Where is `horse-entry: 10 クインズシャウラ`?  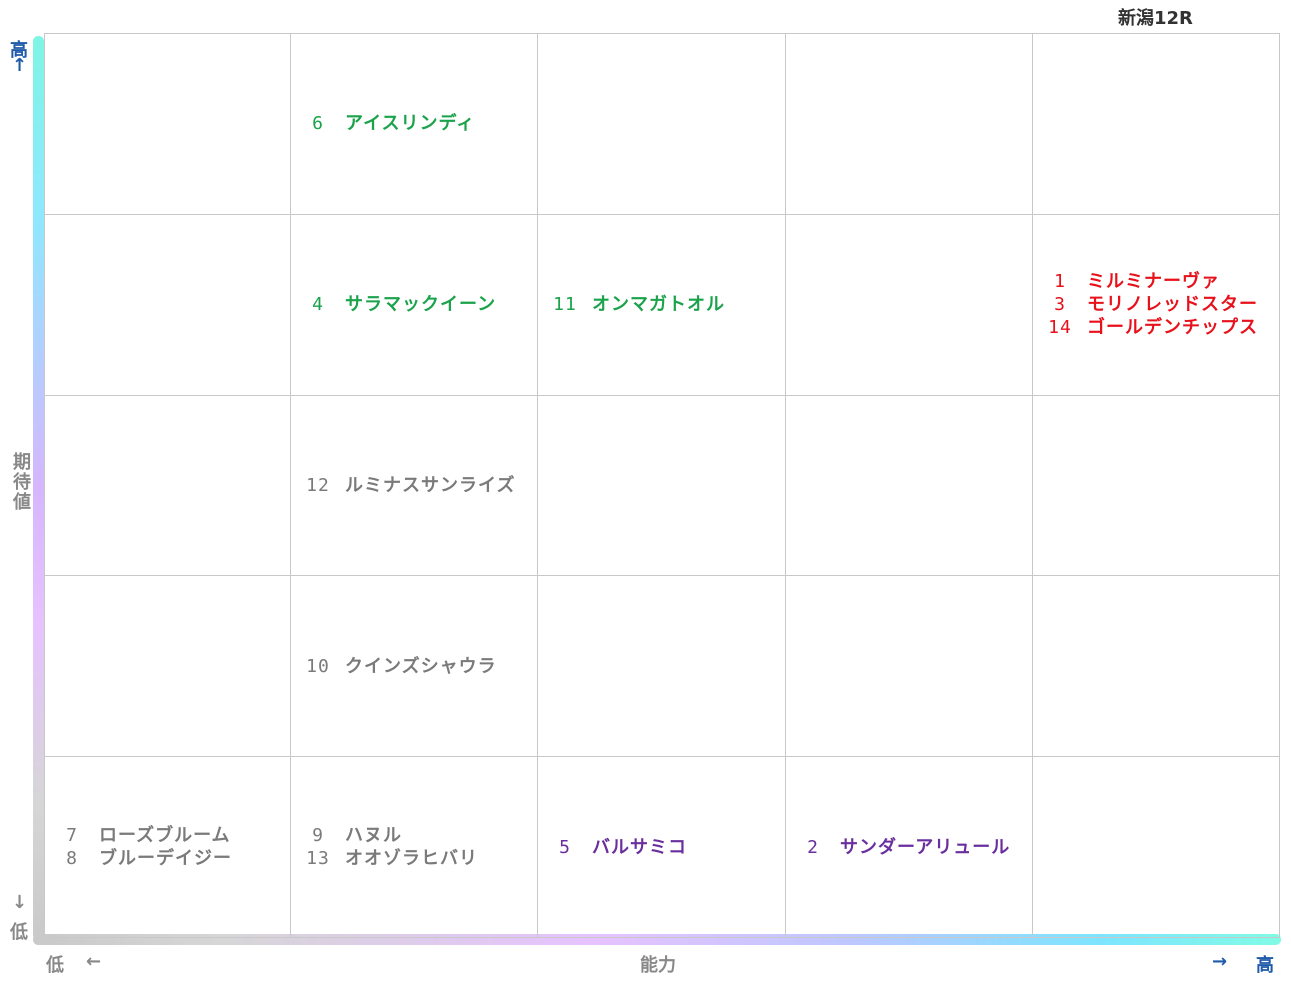 horse-entry: 10 クインズシャウラ is located at coordinates (420, 666).